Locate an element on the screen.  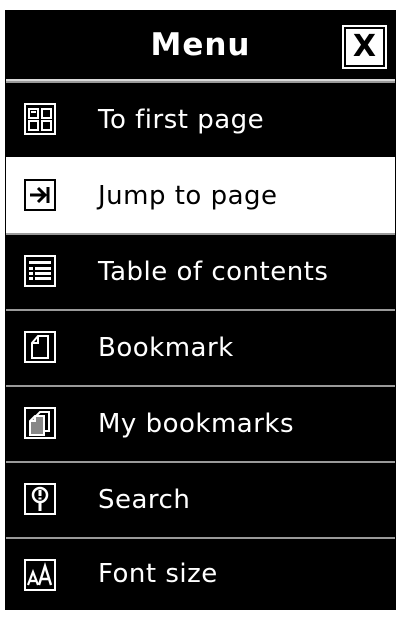
menu-item-my-bookmarks: My bookmarks is located at coordinates (200, 423).